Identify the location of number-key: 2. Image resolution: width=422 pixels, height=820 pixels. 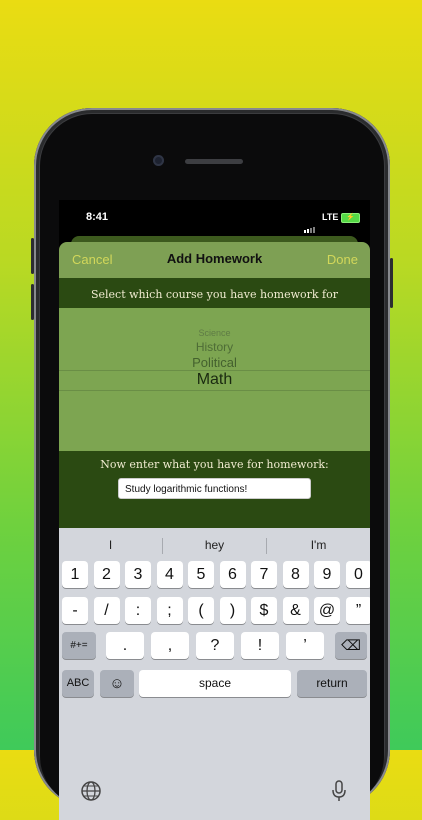
(106, 574).